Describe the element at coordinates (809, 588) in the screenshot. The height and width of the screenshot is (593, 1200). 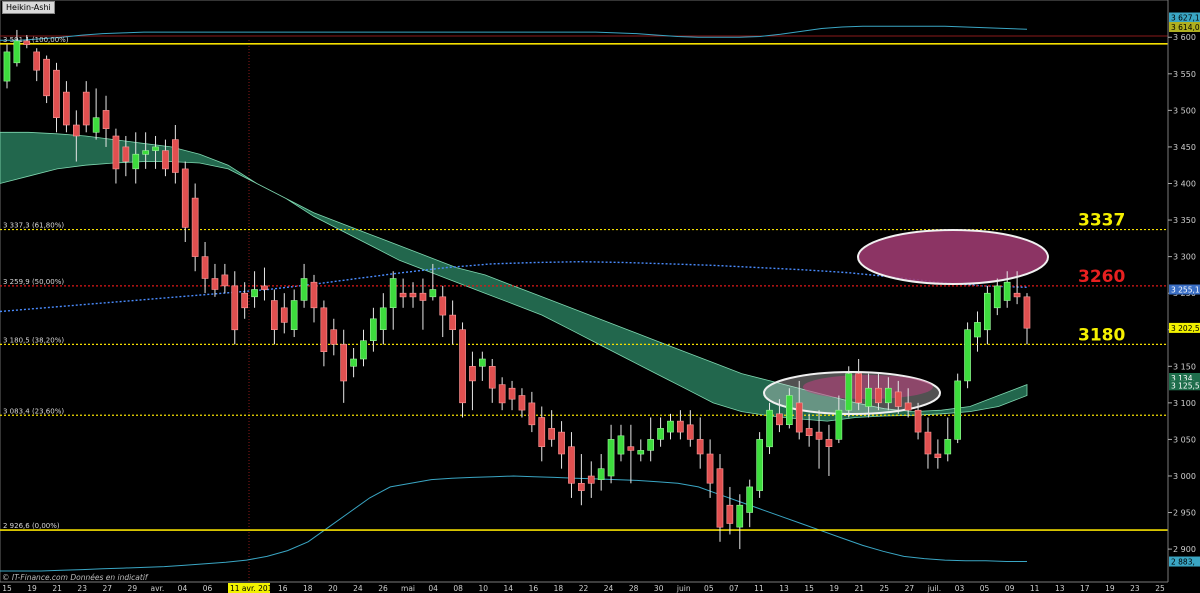
I see `date-tick-label: 15` at that location.